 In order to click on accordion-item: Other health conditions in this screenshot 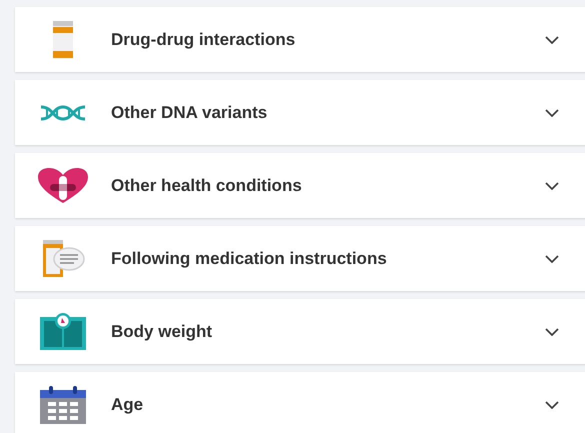, I will do `click(300, 185)`.